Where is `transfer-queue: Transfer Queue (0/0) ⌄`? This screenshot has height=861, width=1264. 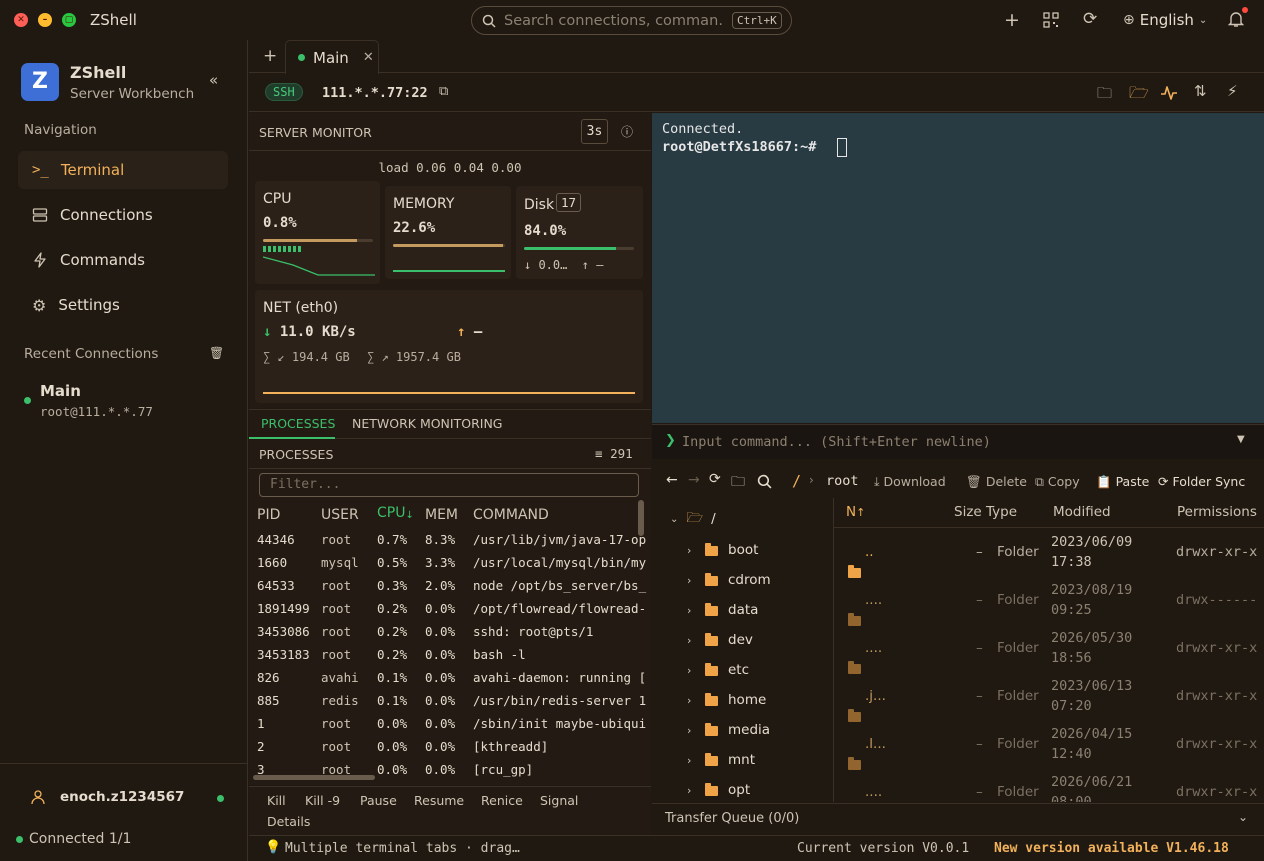 transfer-queue: Transfer Queue (0/0) ⌄ is located at coordinates (958, 818).